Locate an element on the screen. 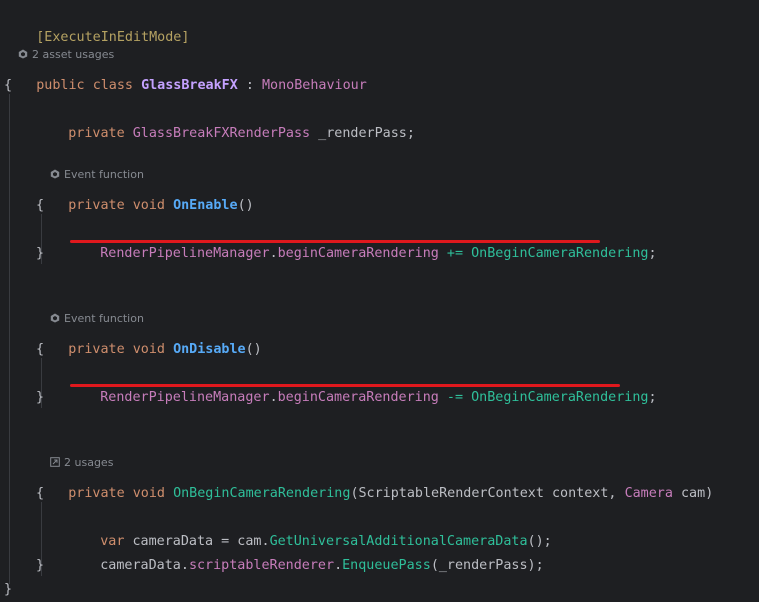 The width and height of the screenshot is (759, 602). class-name: GlassBreakFX is located at coordinates (189, 85).